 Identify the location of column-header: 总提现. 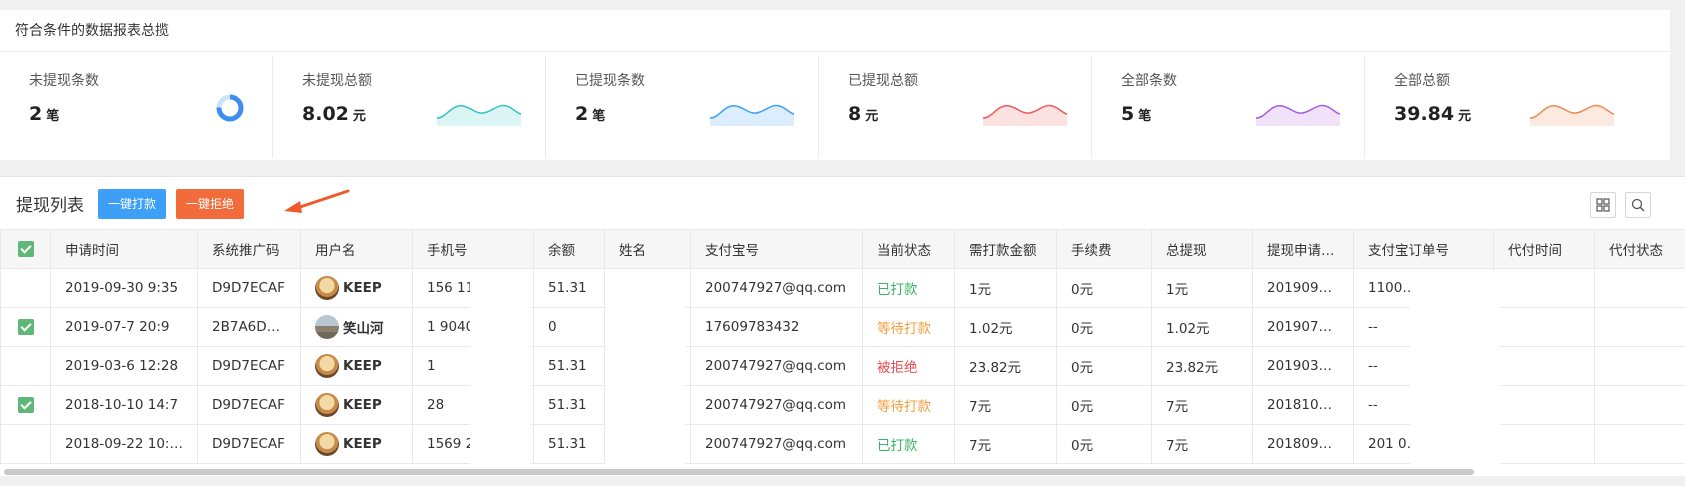
(1202, 249).